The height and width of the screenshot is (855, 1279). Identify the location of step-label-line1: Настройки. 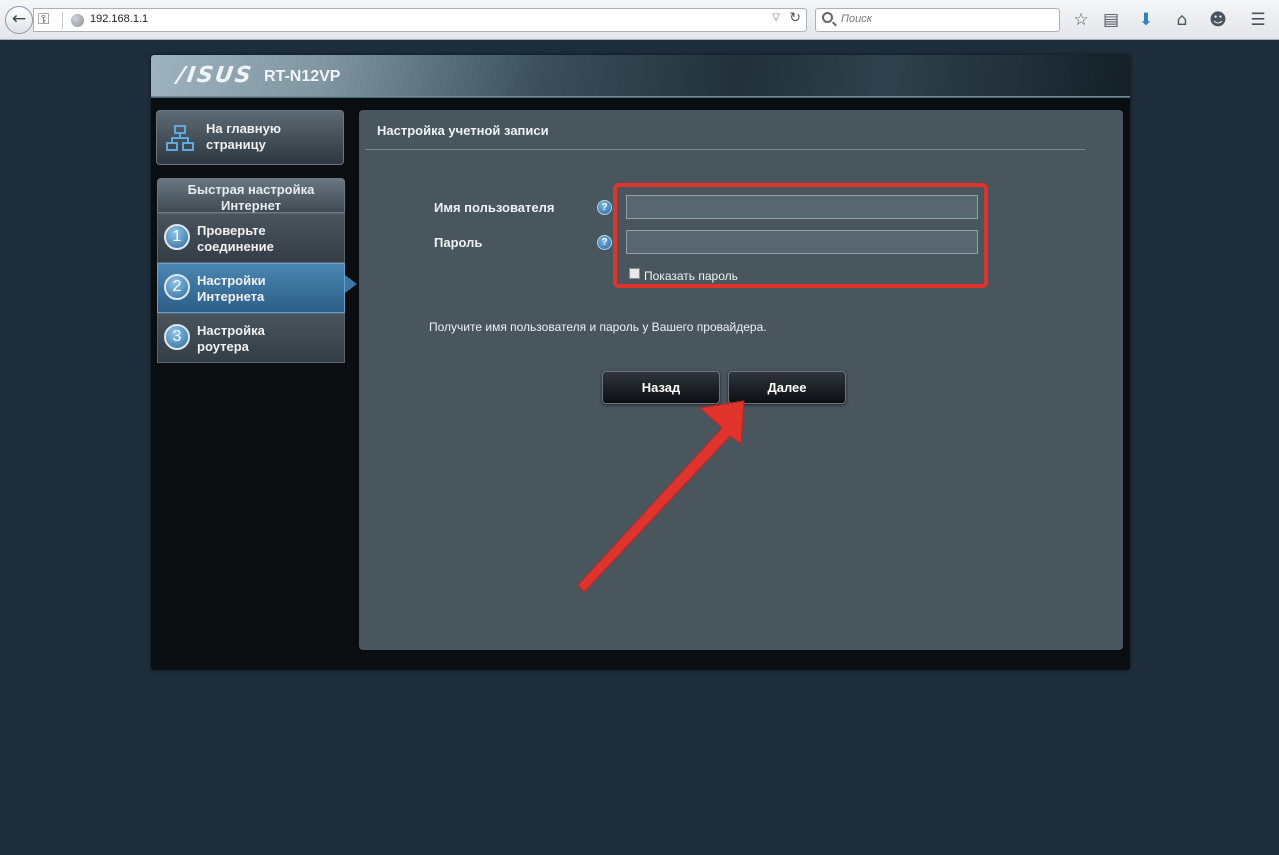
(231, 280).